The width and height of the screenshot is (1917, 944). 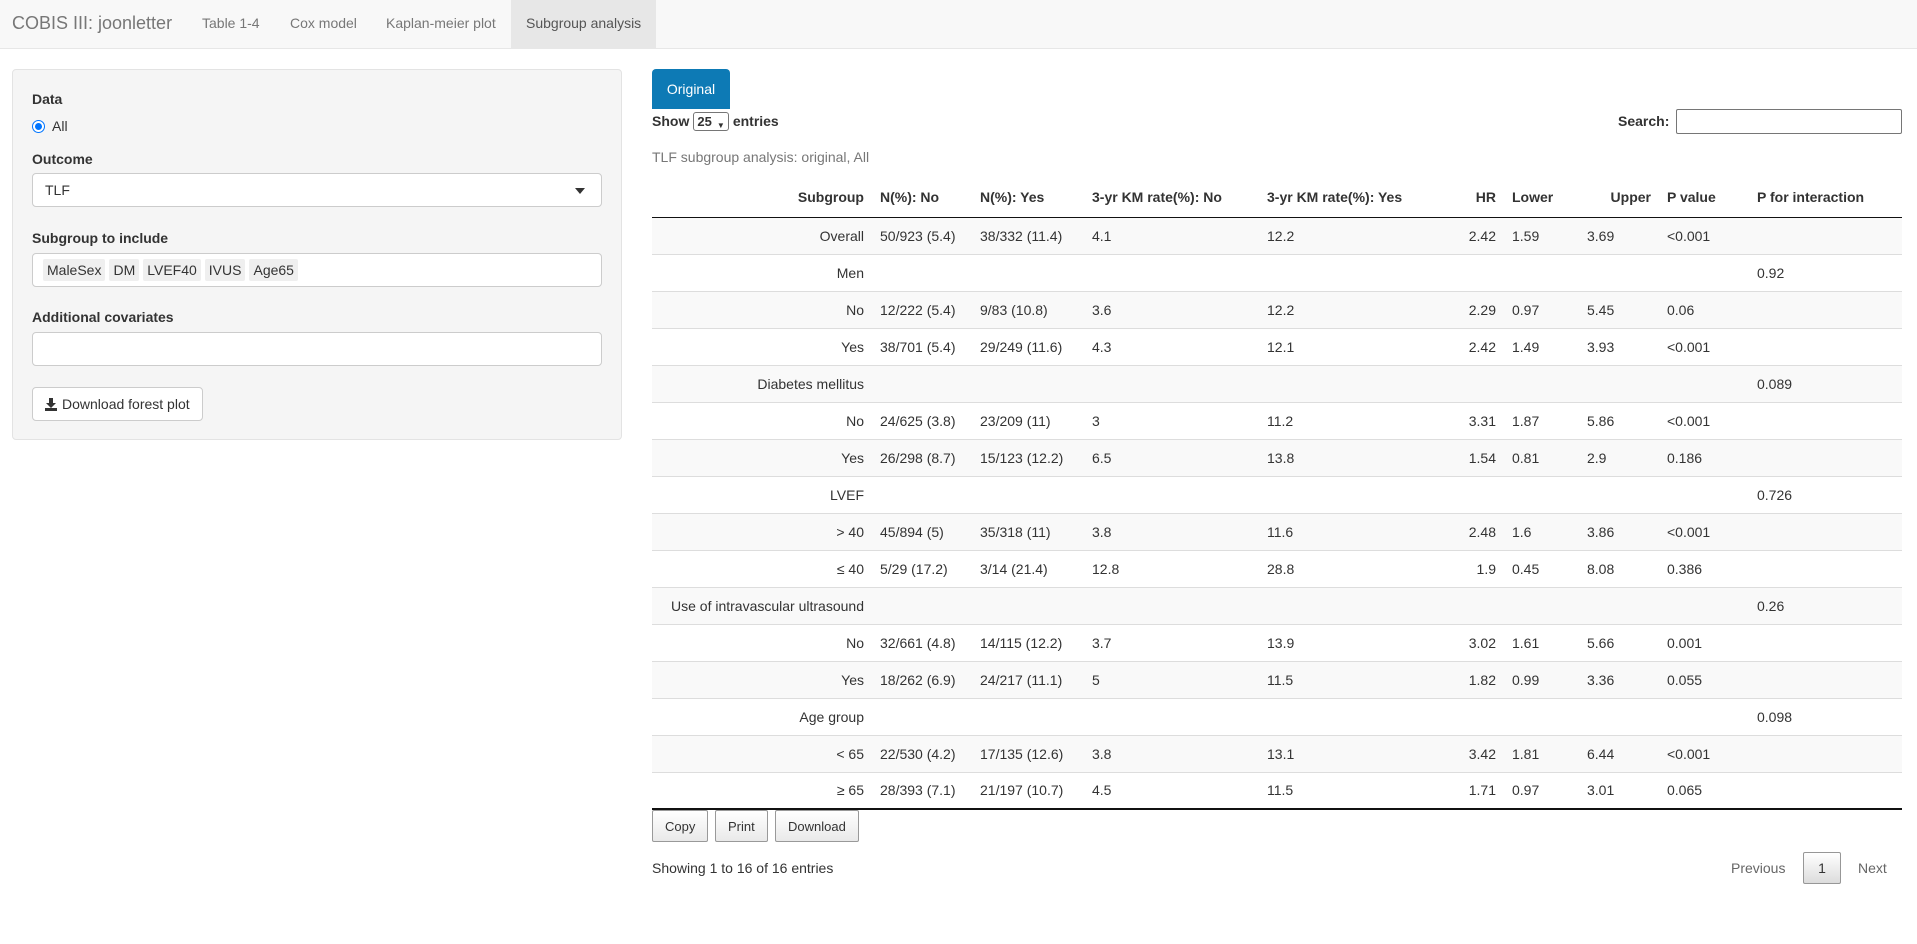 What do you see at coordinates (1028, 568) in the screenshot?
I see `n-yes-cell: 3/14 (21.4)` at bounding box center [1028, 568].